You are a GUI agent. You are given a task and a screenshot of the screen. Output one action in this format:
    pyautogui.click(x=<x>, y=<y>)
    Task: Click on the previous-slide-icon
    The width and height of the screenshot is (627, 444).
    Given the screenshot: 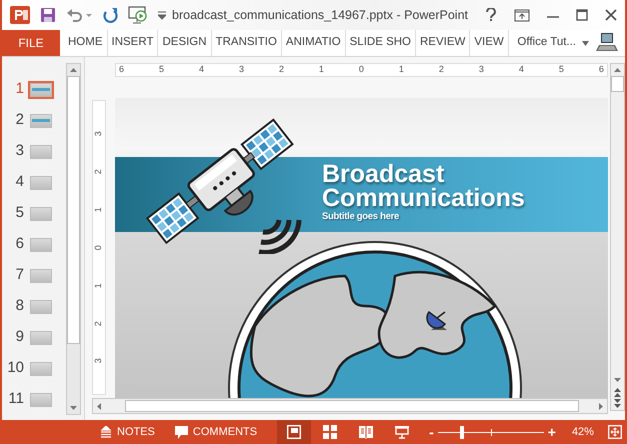 What is the action you would take?
    pyautogui.click(x=617, y=392)
    